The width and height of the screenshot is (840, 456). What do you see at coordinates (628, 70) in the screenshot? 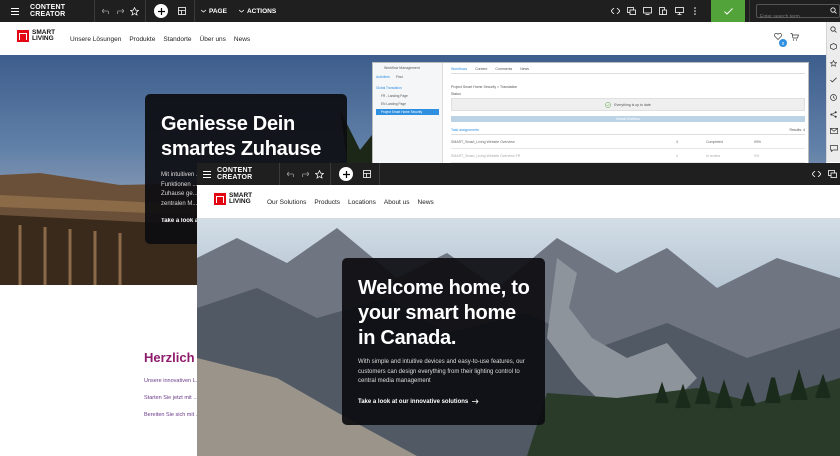
I see `workflow-tabs: Workflows Content Comments News` at bounding box center [628, 70].